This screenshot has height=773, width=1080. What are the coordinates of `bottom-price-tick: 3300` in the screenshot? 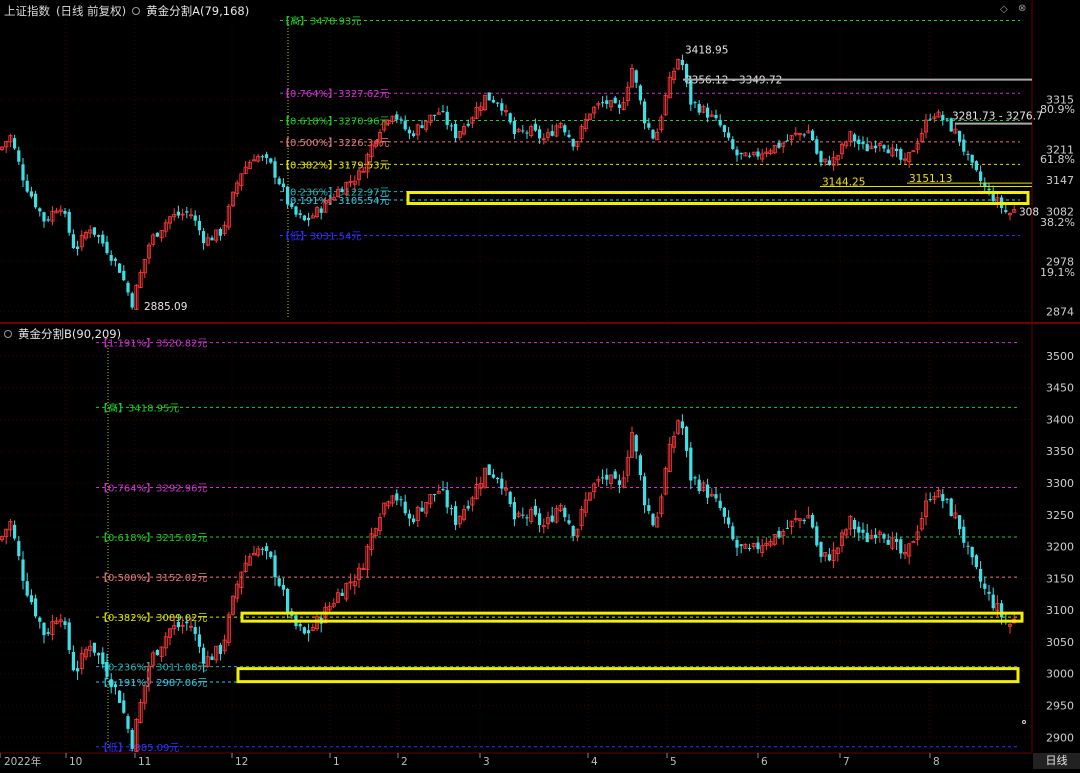 It's located at (1060, 483).